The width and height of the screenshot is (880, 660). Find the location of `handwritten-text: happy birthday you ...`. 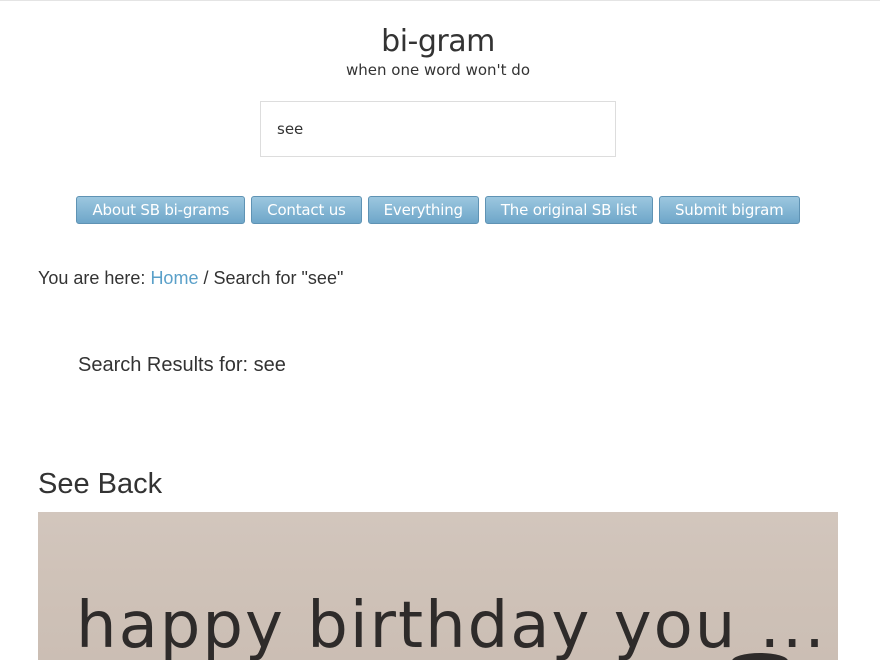

handwritten-text: happy birthday you ... is located at coordinates (451, 624).